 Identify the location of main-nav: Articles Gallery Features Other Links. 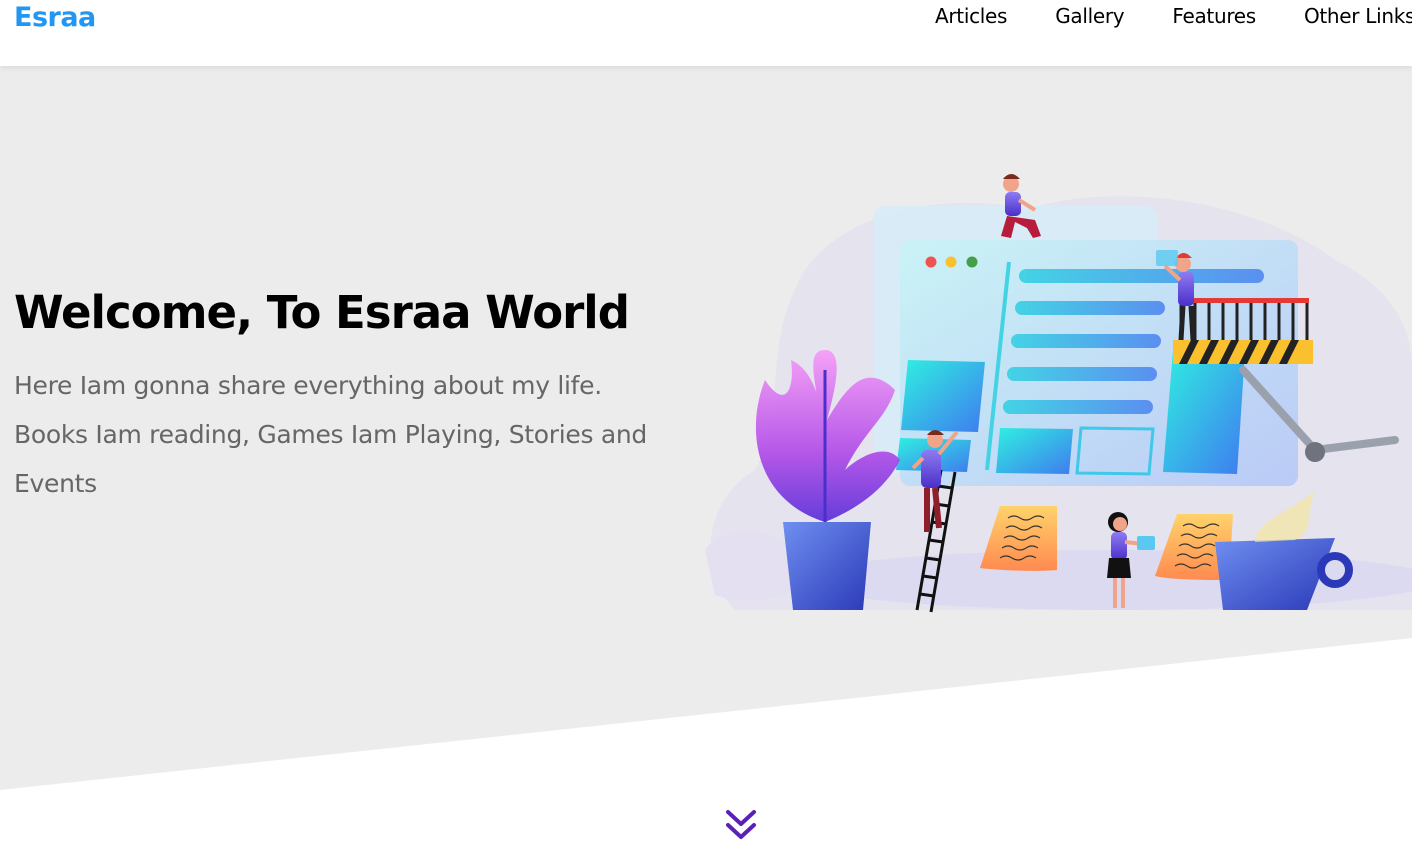
(1173, 16).